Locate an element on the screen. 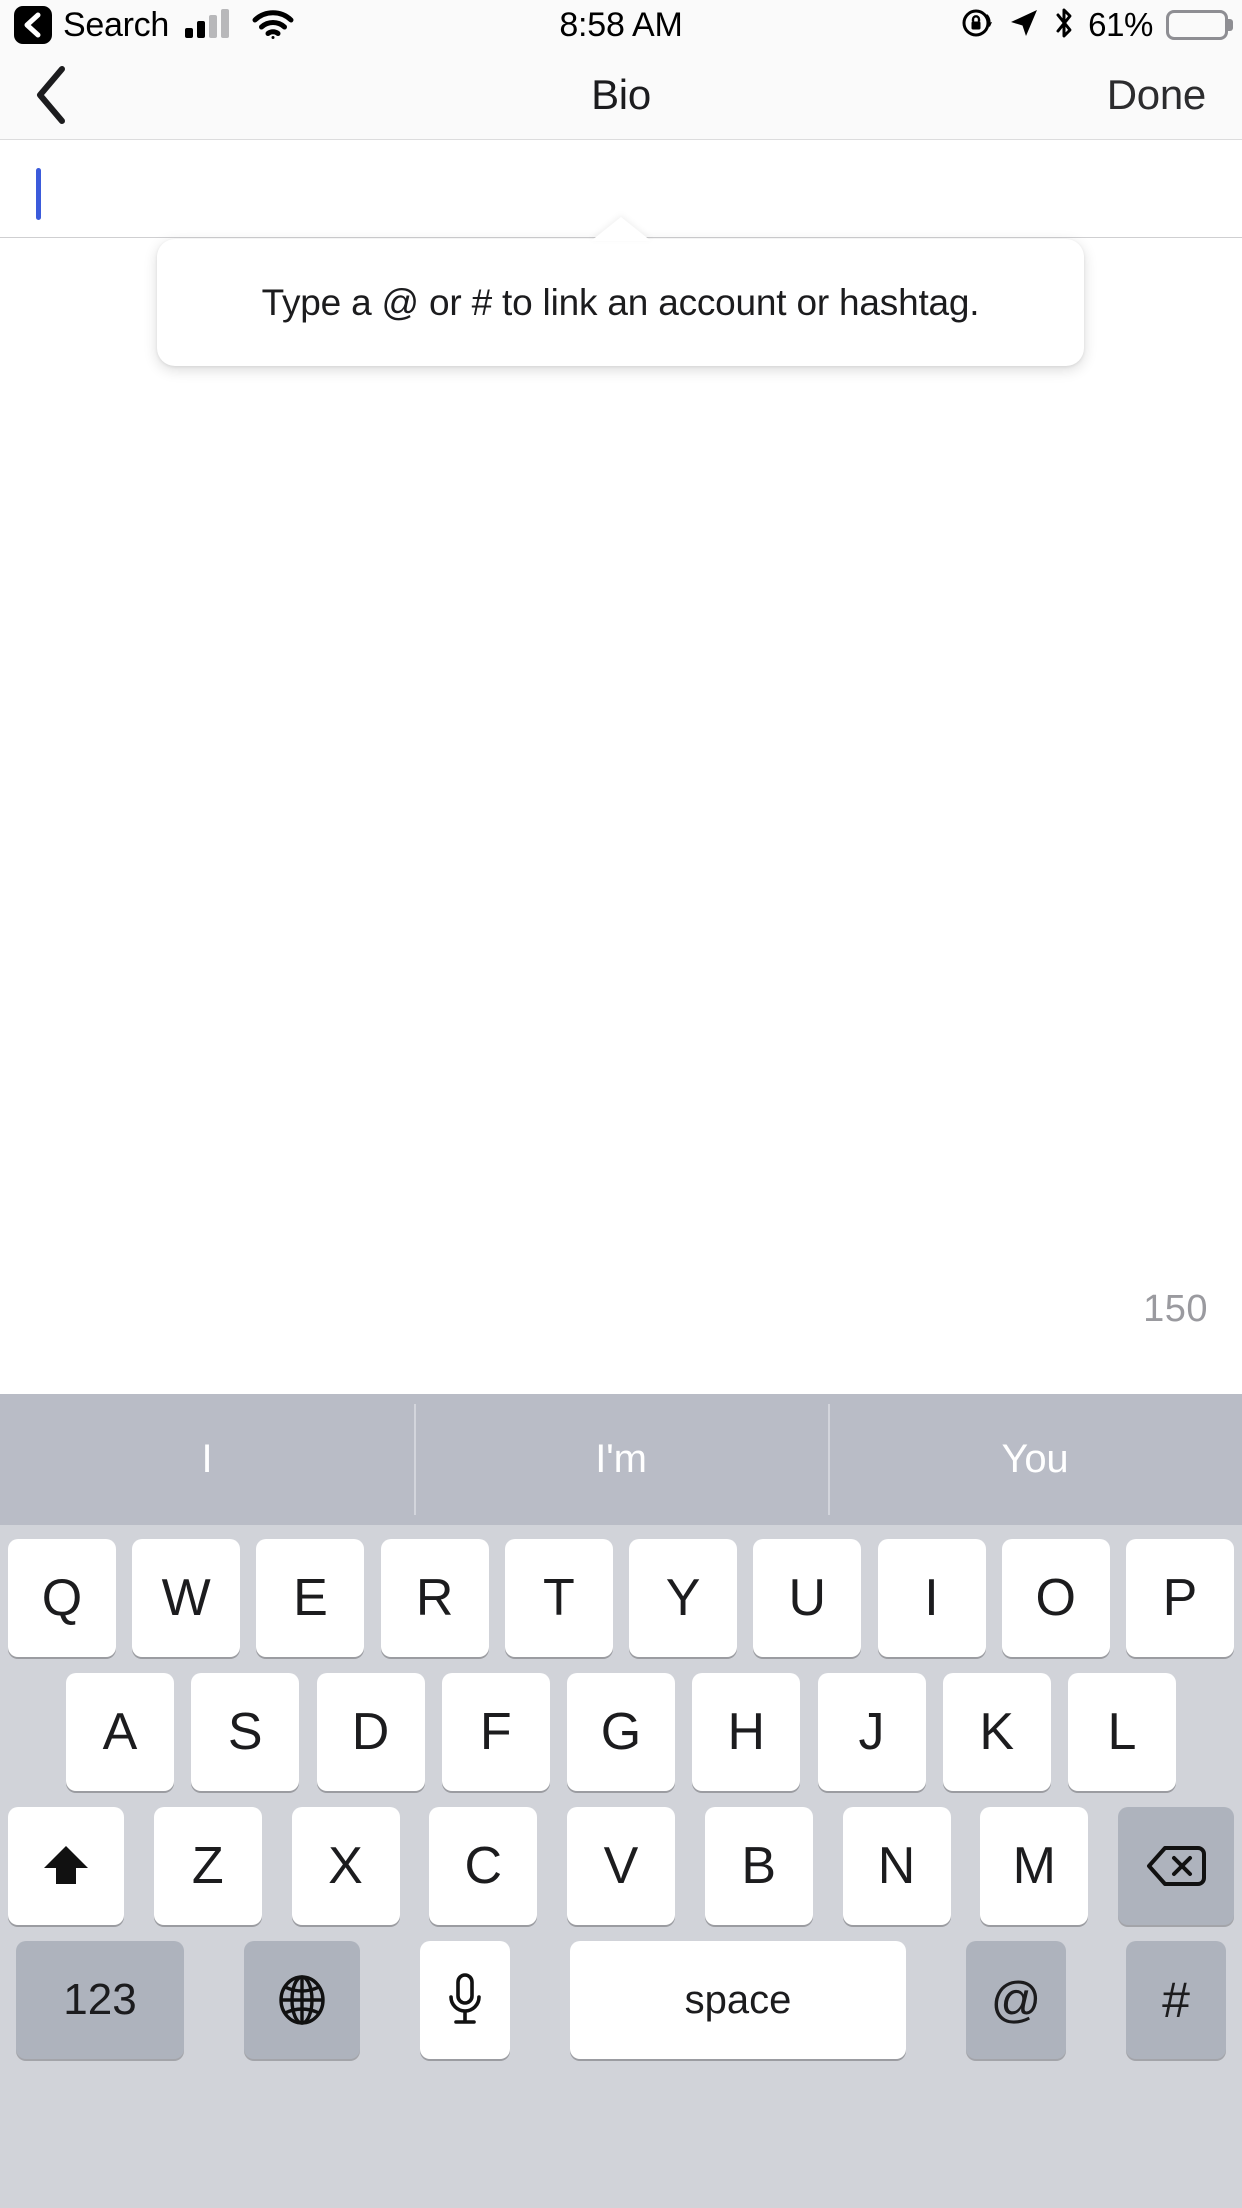  key-v: V is located at coordinates (621, 1866).